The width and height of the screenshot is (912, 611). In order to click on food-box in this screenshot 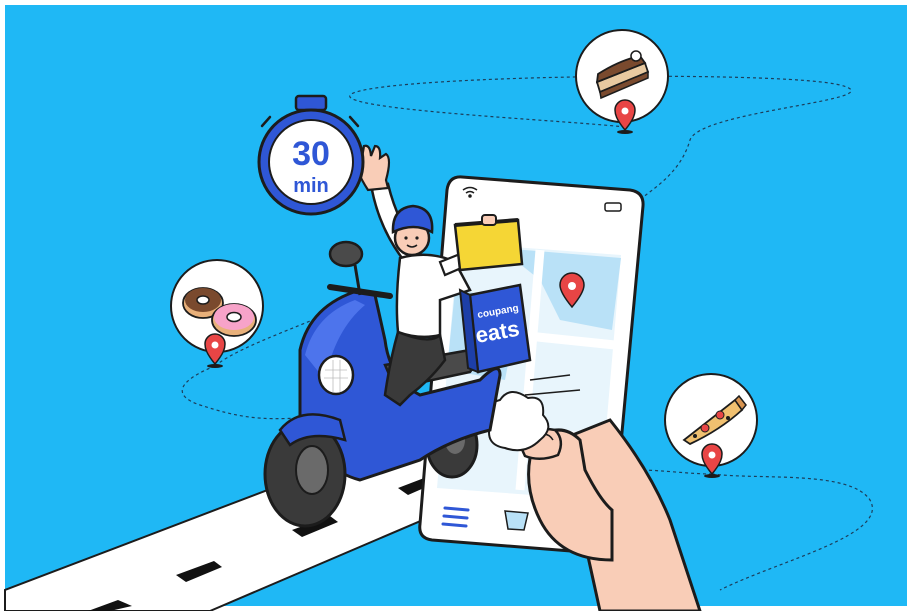, I will do `click(488, 243)`.